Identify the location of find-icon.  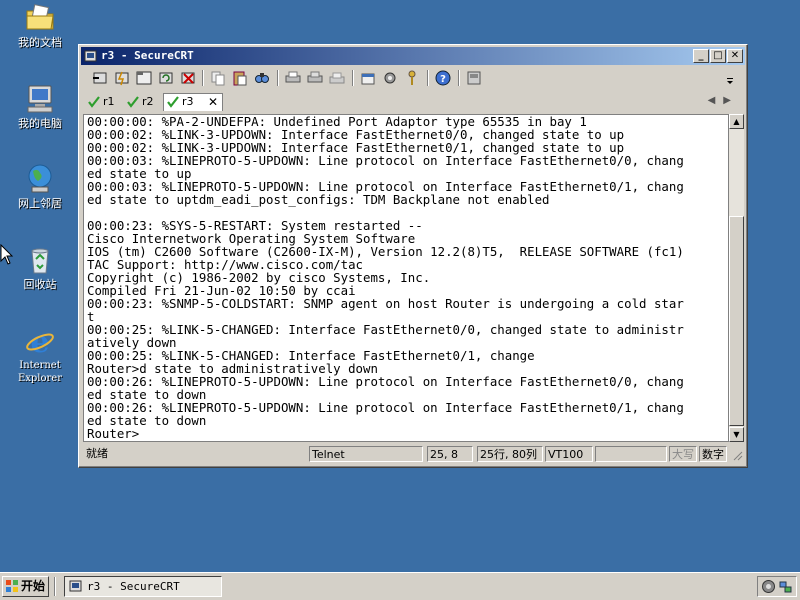
(262, 78).